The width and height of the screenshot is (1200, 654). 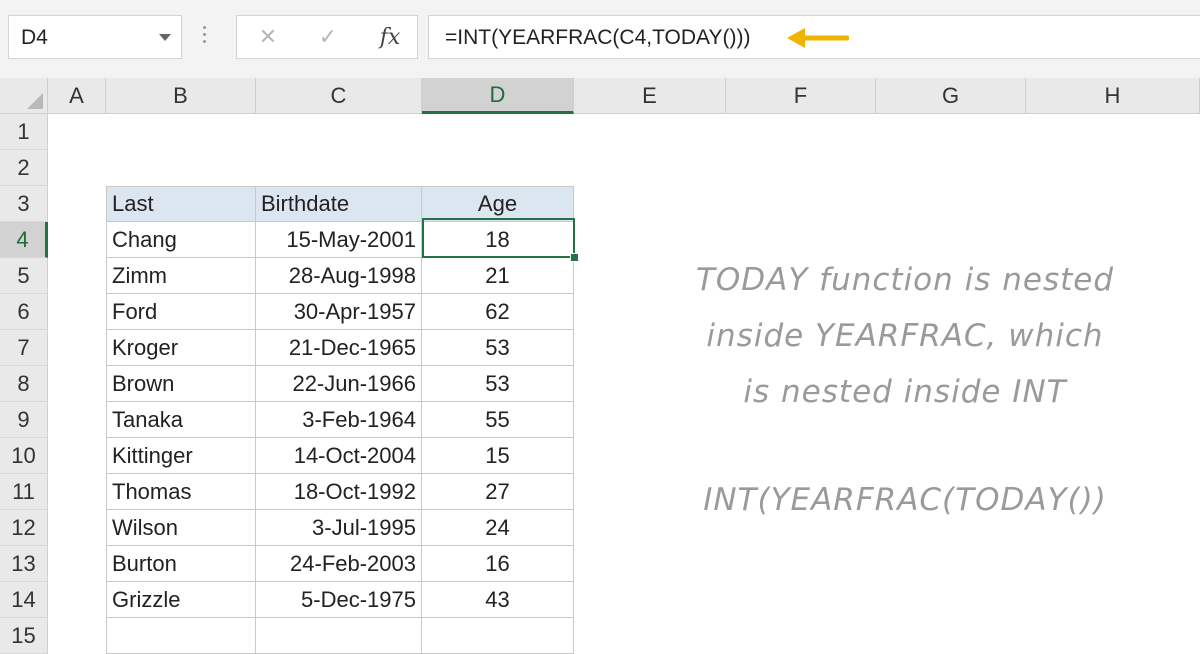 I want to click on table-cell: 18-Oct-1992, so click(x=339, y=492).